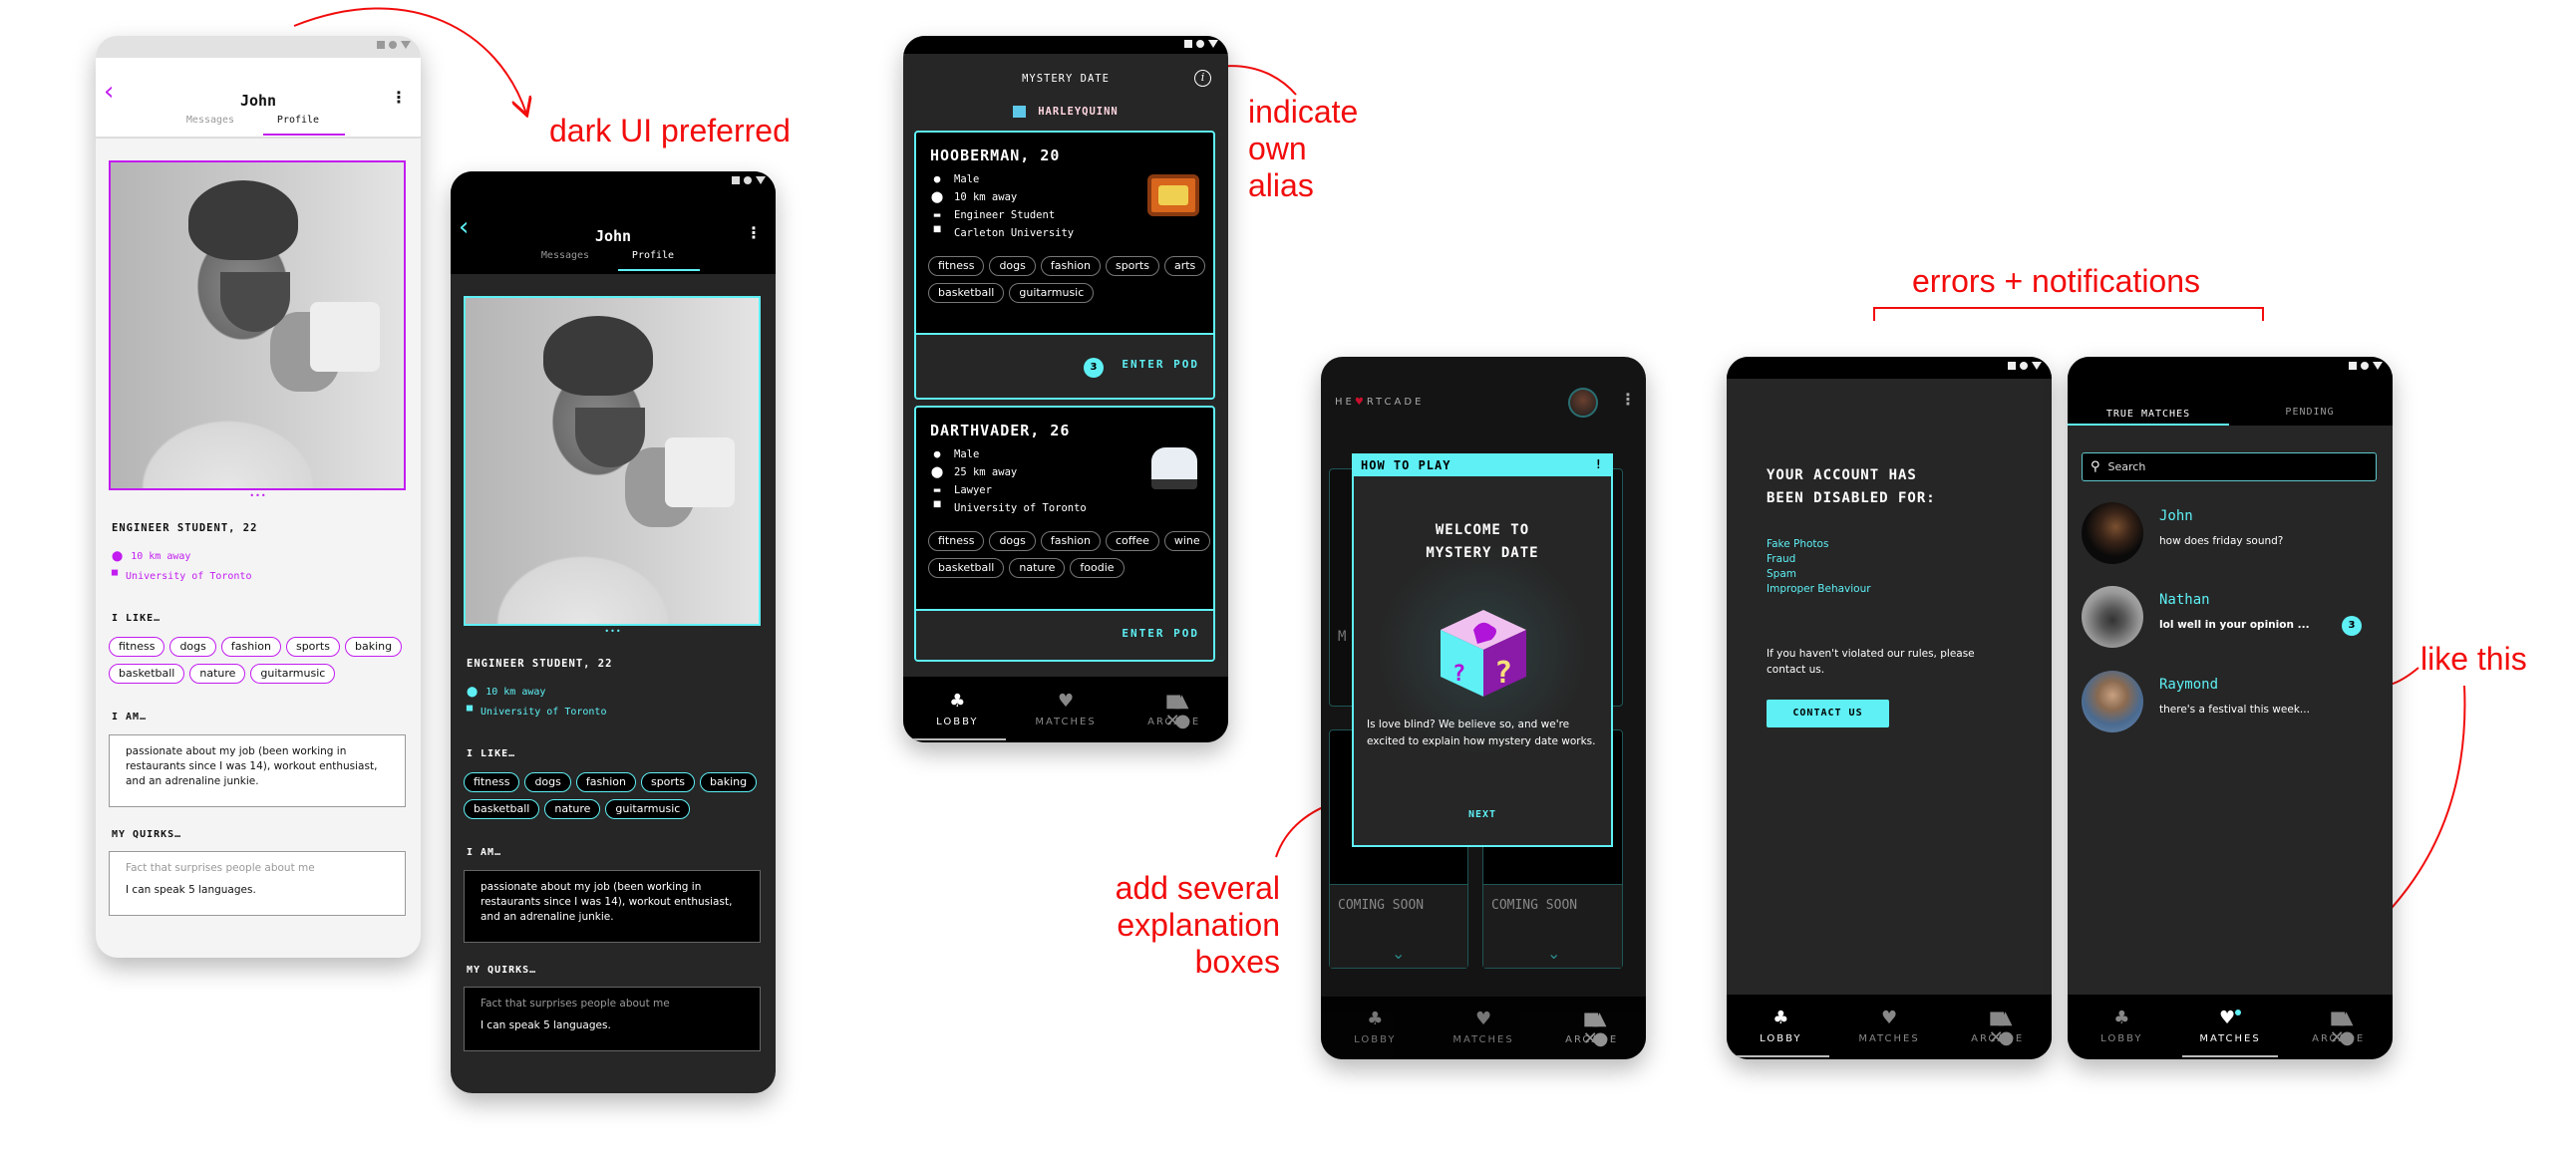  Describe the element at coordinates (2473, 659) in the screenshot. I see `annotation-like-this: like this` at that location.